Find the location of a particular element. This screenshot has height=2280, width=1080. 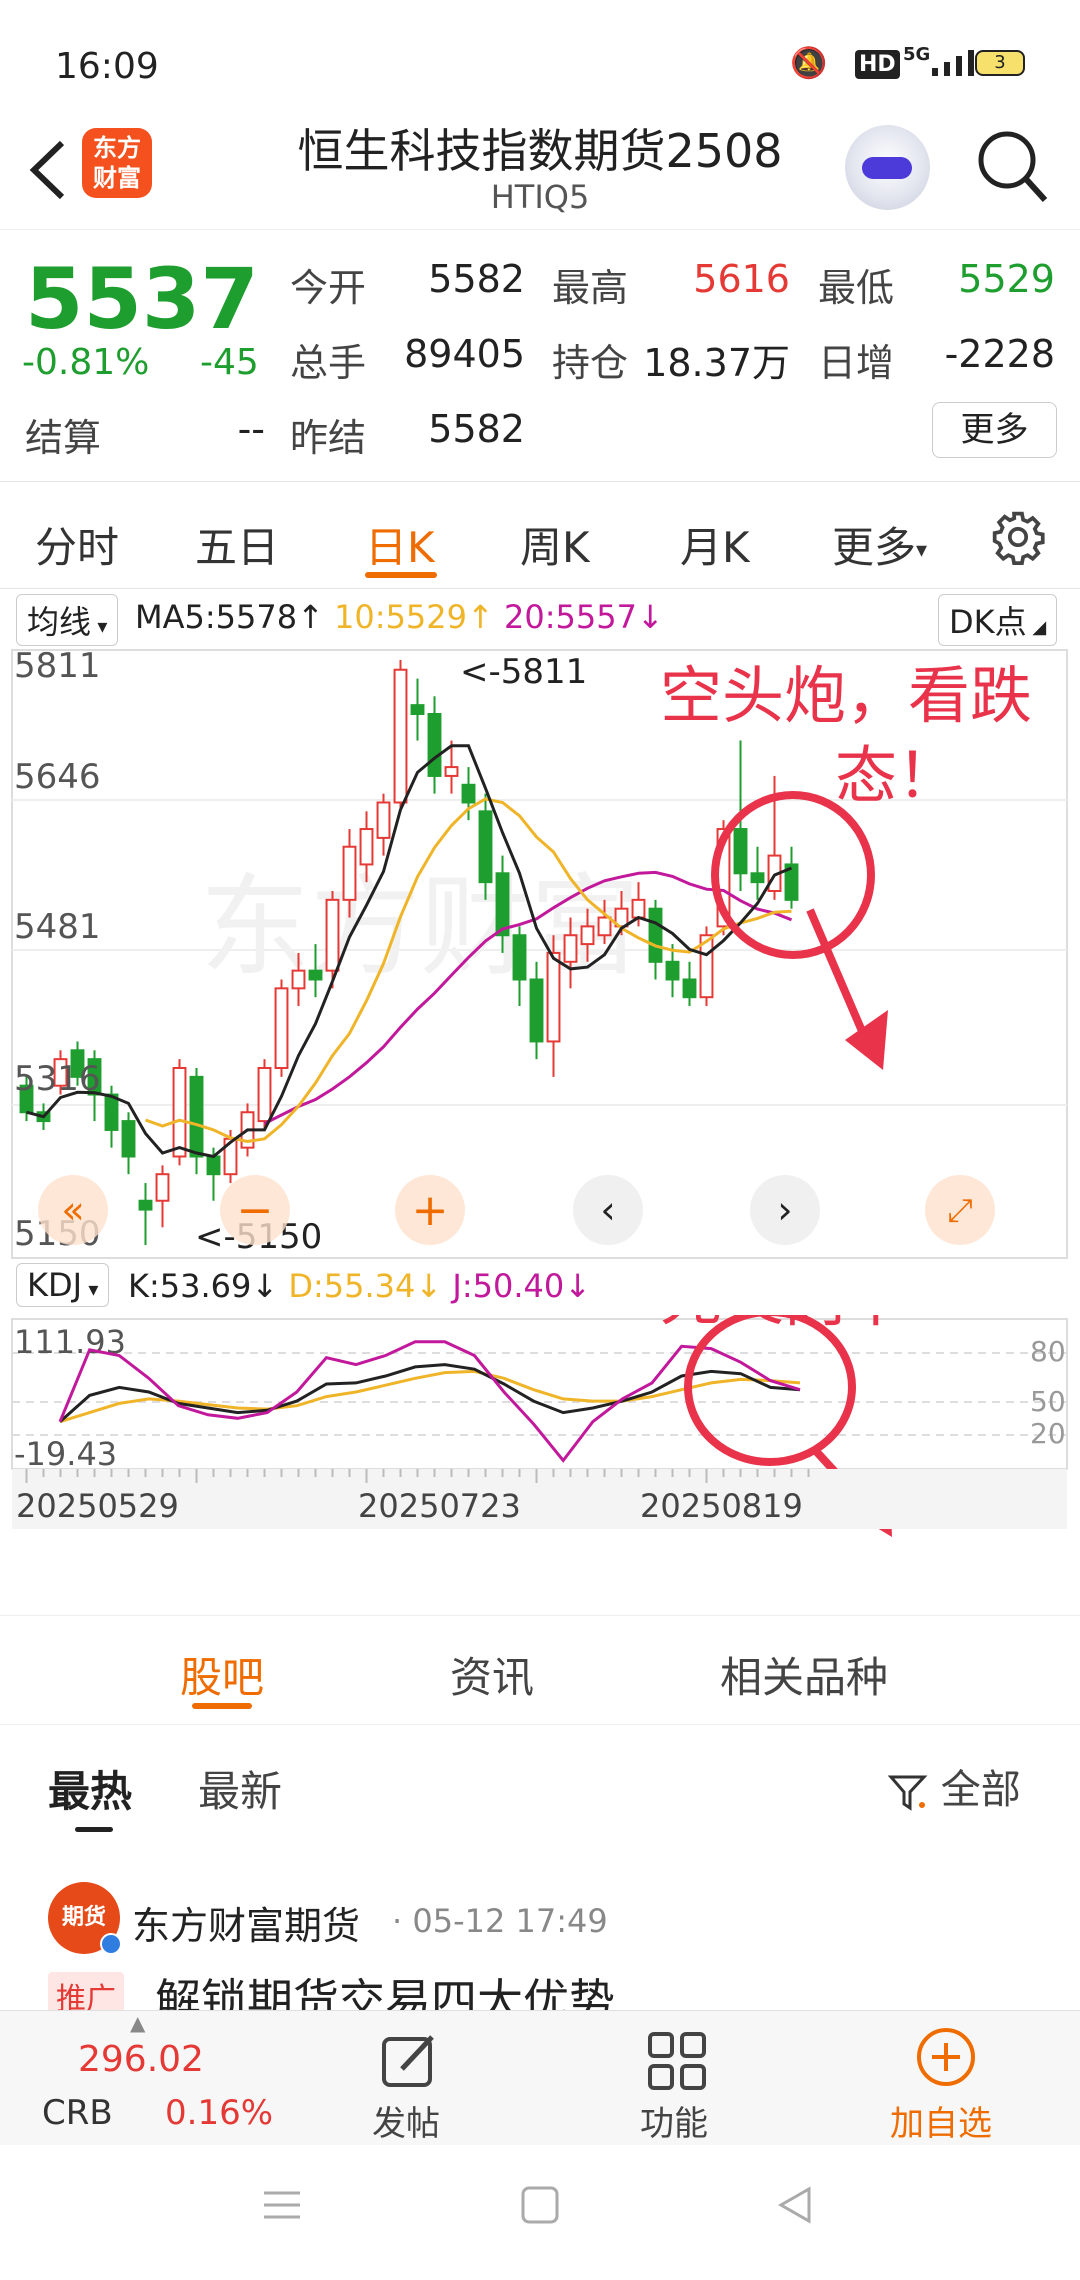

annotation-bearish: 空头炮，看跌 is located at coordinates (846, 695).